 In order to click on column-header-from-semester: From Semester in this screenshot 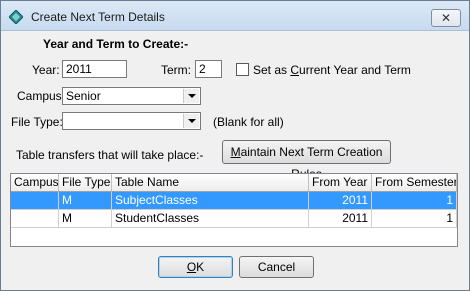, I will do `click(414, 183)`.